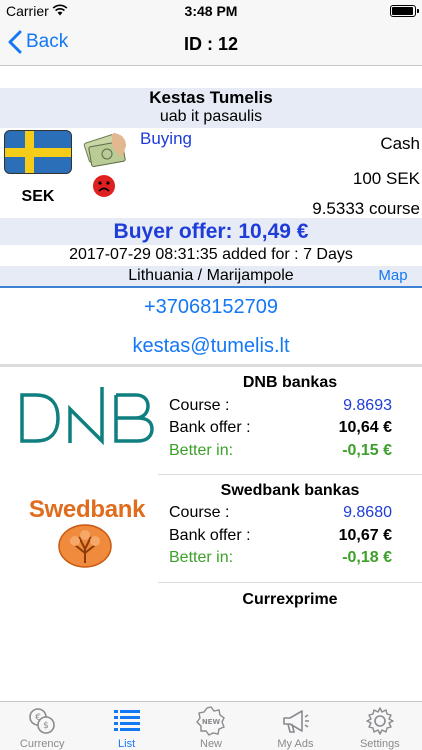 The height and width of the screenshot is (750, 422). What do you see at coordinates (367, 557) in the screenshot?
I see `better-value: -0,18 €` at bounding box center [367, 557].